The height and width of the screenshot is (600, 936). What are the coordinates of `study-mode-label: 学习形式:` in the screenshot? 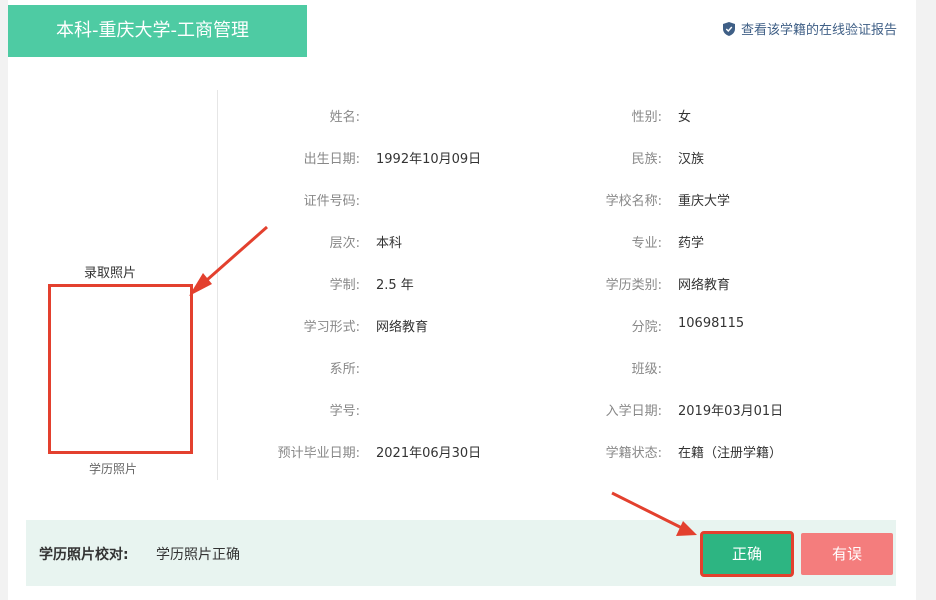 It's located at (331, 327).